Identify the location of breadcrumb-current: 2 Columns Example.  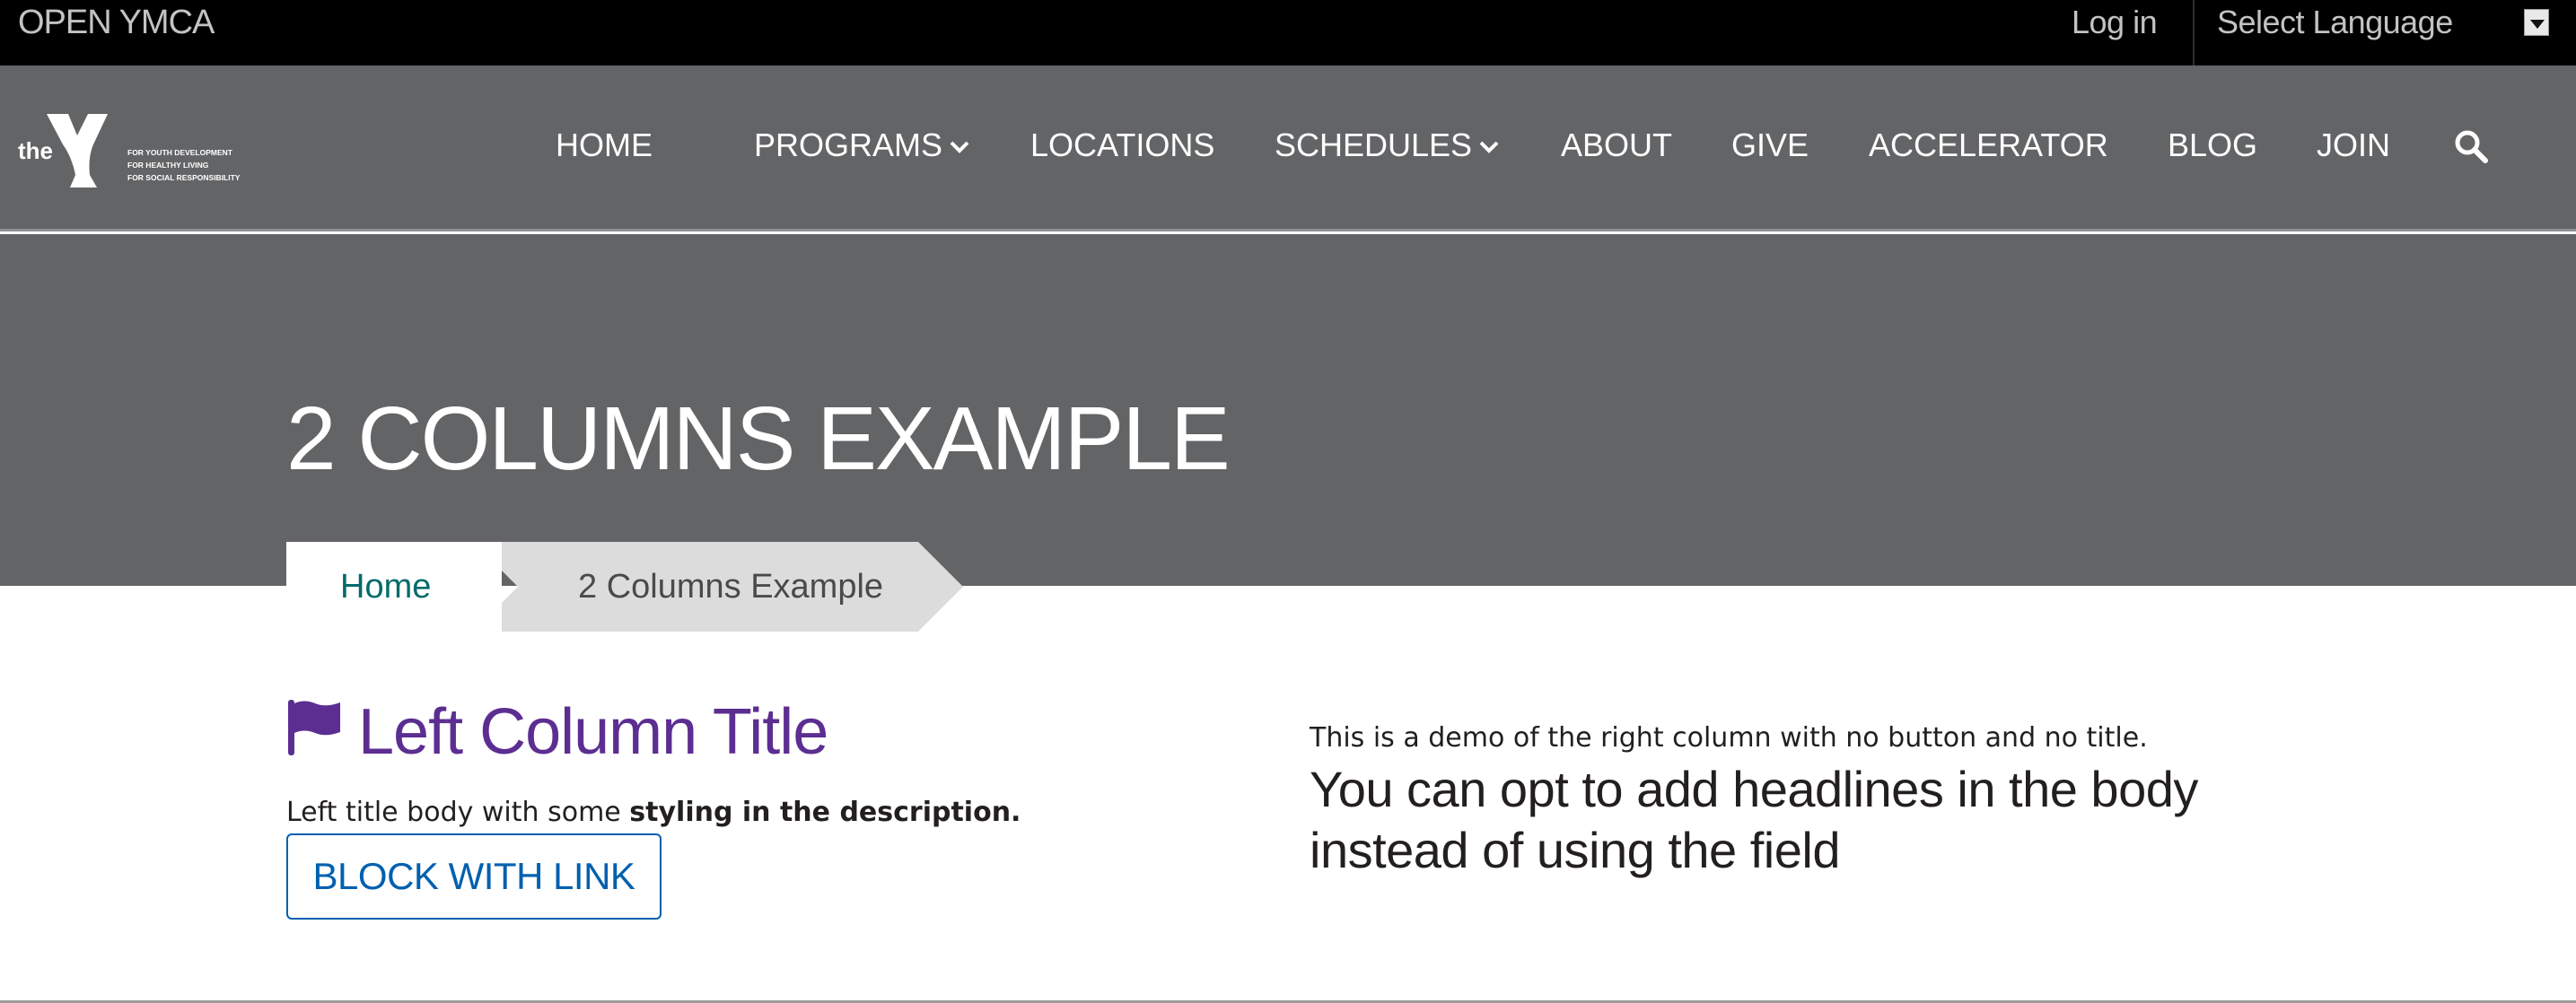
(718, 587).